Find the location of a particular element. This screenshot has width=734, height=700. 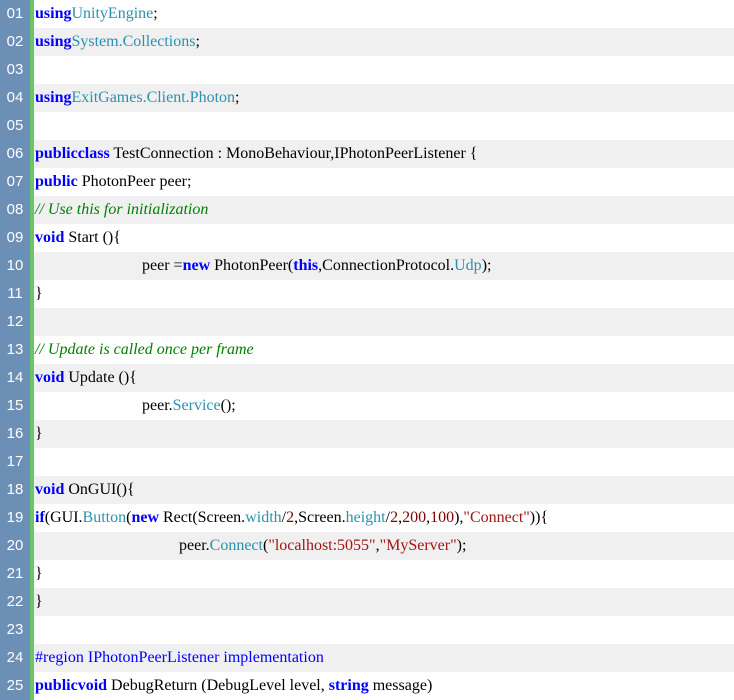

code-text: peer.Service(); is located at coordinates (189, 406).